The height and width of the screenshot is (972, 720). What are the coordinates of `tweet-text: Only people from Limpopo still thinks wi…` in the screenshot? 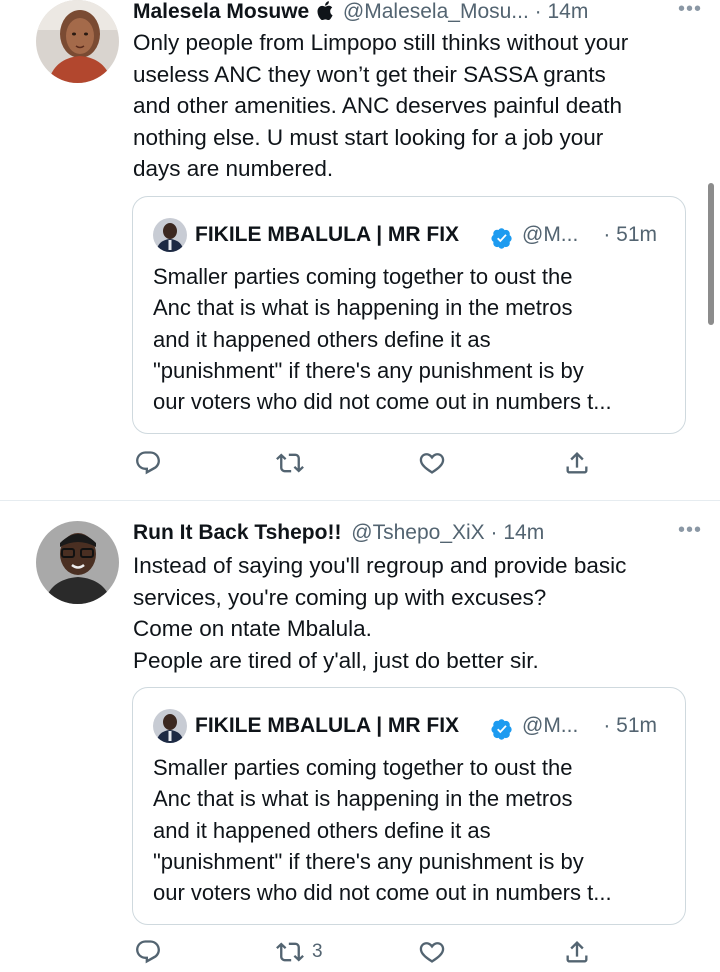 It's located at (413, 106).